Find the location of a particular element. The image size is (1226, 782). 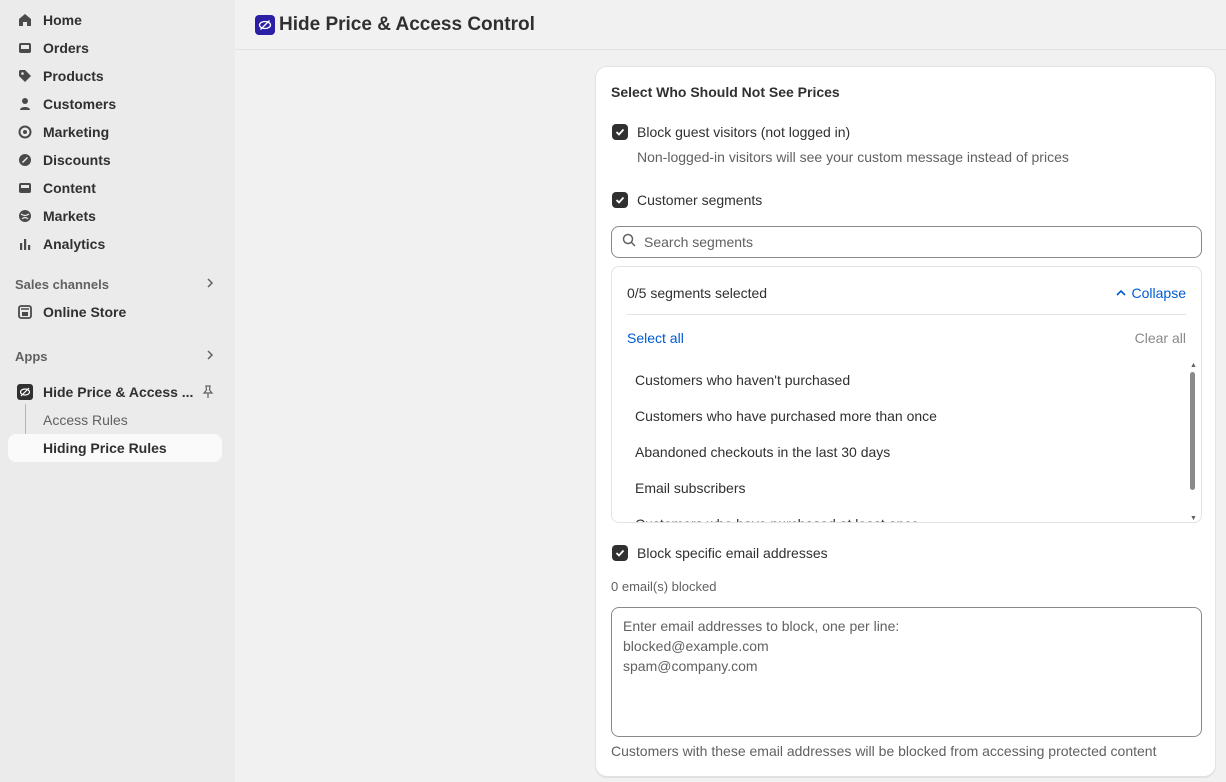

nav-products: Products is located at coordinates (115, 76).